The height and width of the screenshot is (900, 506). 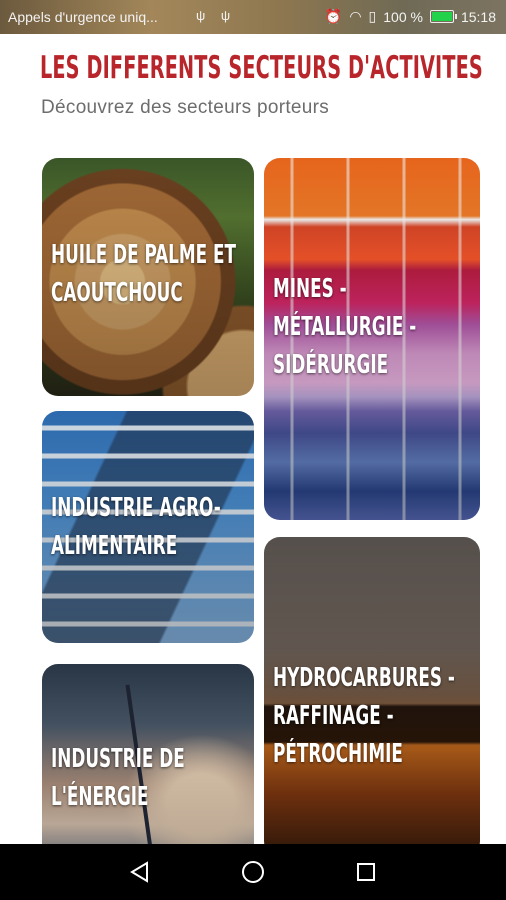 I want to click on back-button, so click(x=140, y=872).